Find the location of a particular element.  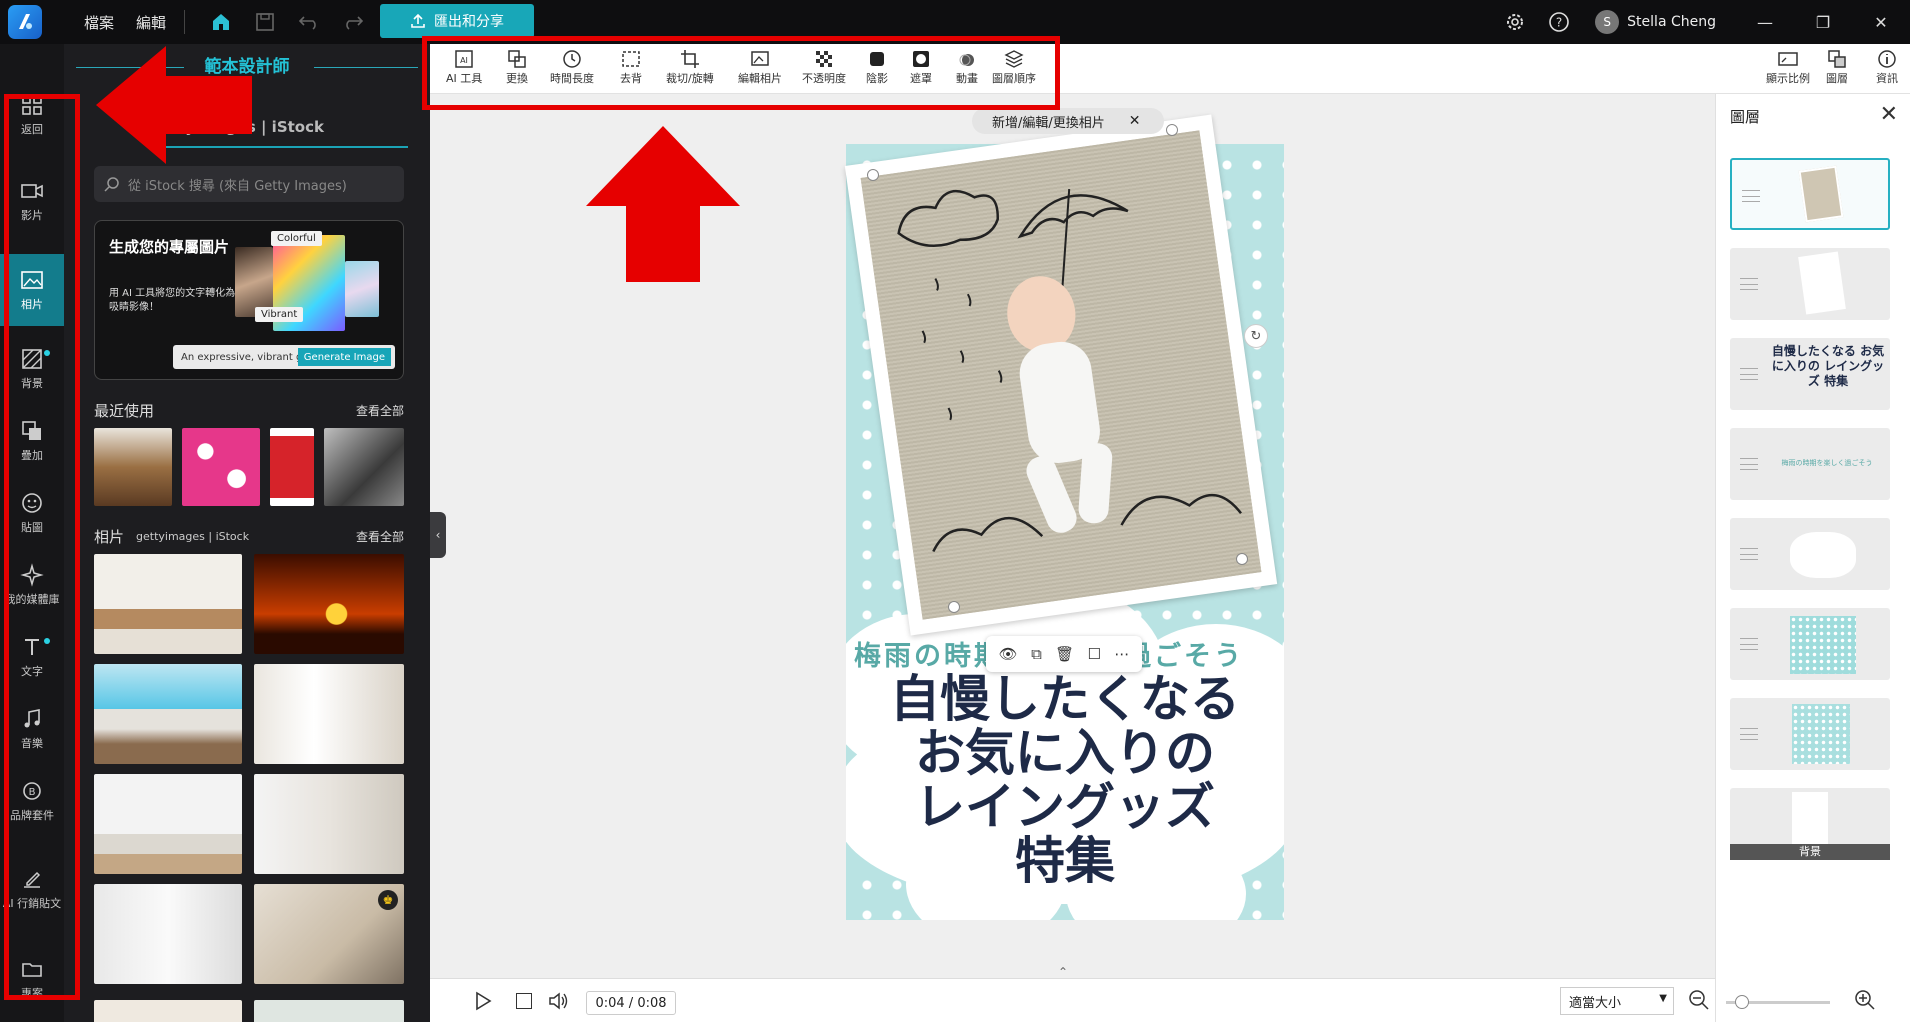

zoom-slider-handle is located at coordinates (1742, 1002).